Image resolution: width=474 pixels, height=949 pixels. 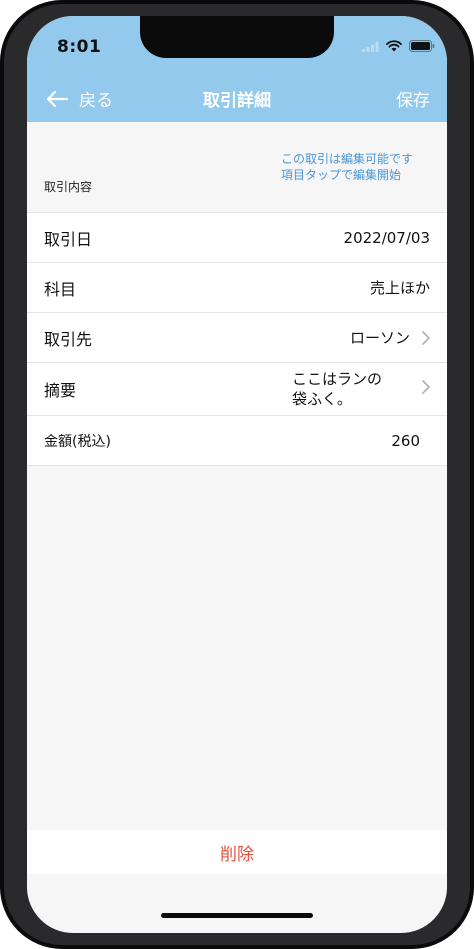 What do you see at coordinates (405, 440) in the screenshot?
I see `amount-value: 260` at bounding box center [405, 440].